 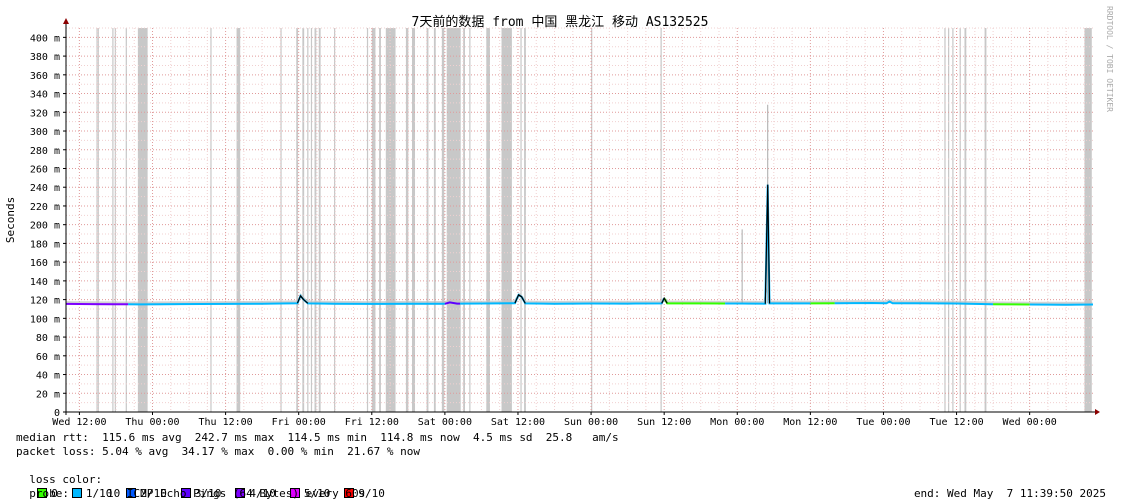 What do you see at coordinates (591, 422) in the screenshot?
I see `x-tick-label: Sun 00:00` at bounding box center [591, 422].